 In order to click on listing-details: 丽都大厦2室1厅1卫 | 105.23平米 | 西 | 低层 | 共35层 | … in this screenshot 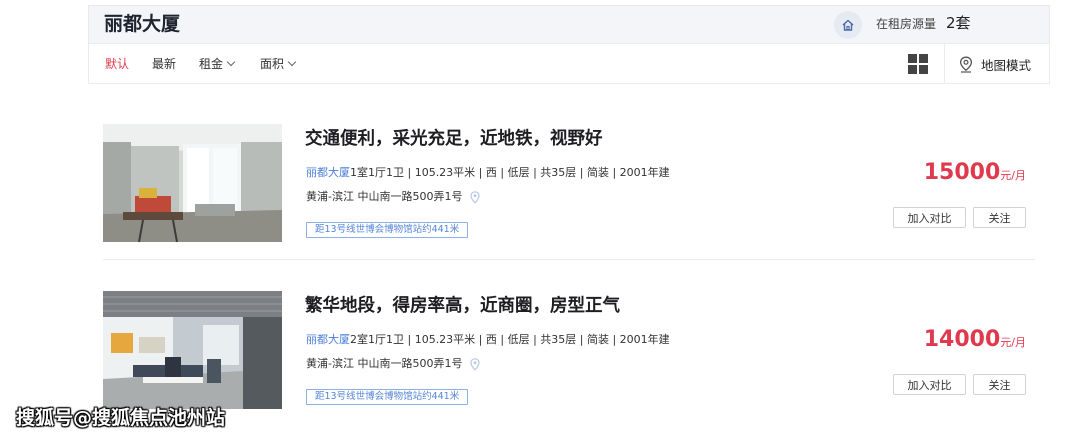, I will do `click(488, 340)`.